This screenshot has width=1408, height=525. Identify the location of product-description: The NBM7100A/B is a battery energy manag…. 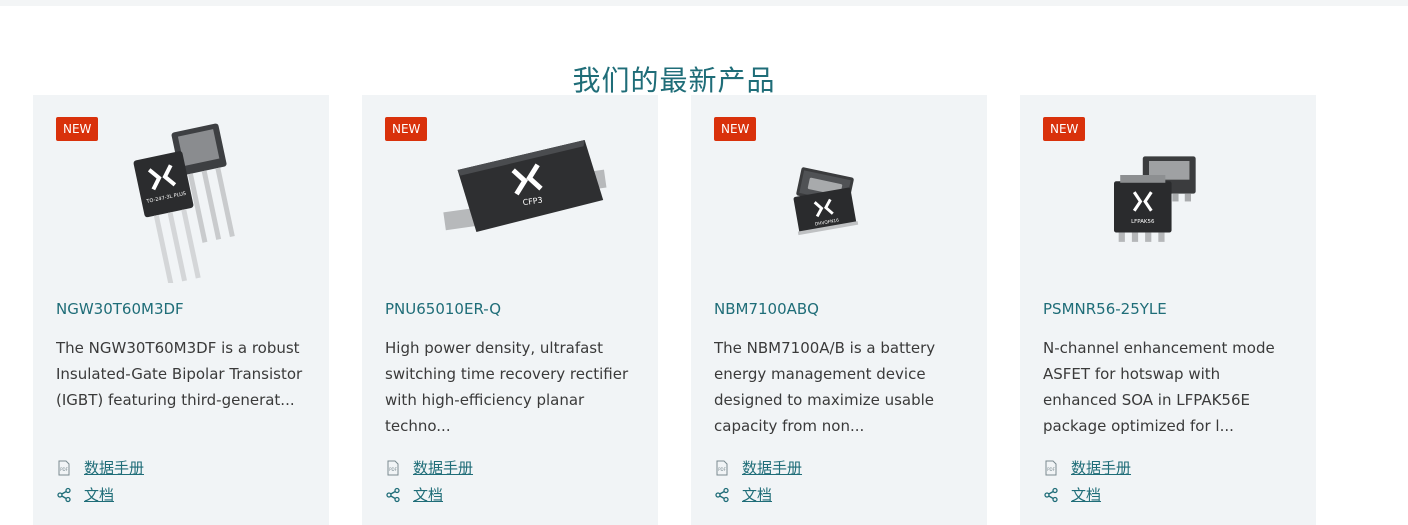
(825, 387).